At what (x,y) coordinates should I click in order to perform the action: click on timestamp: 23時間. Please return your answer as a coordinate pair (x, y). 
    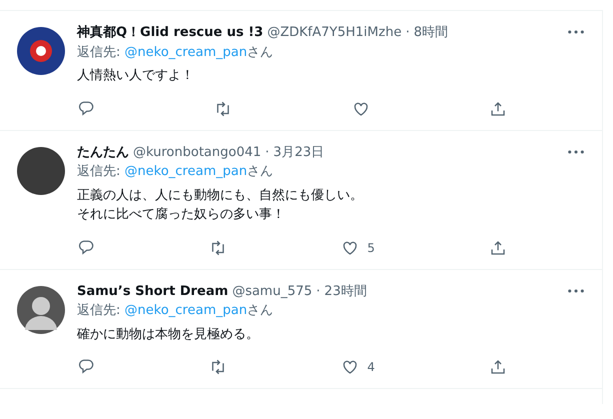
    Looking at the image, I should click on (345, 291).